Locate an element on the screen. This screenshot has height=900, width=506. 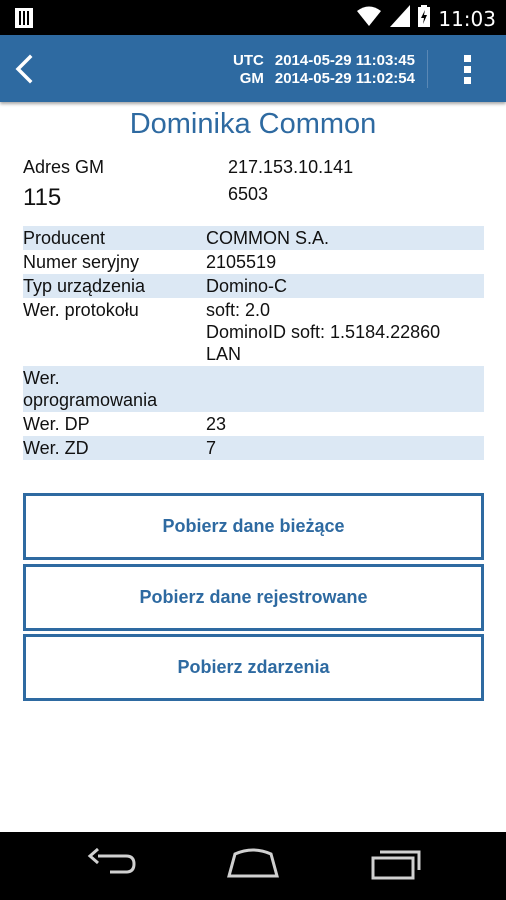
get-events-button: Pobierz zdarzenia is located at coordinates (253, 667).